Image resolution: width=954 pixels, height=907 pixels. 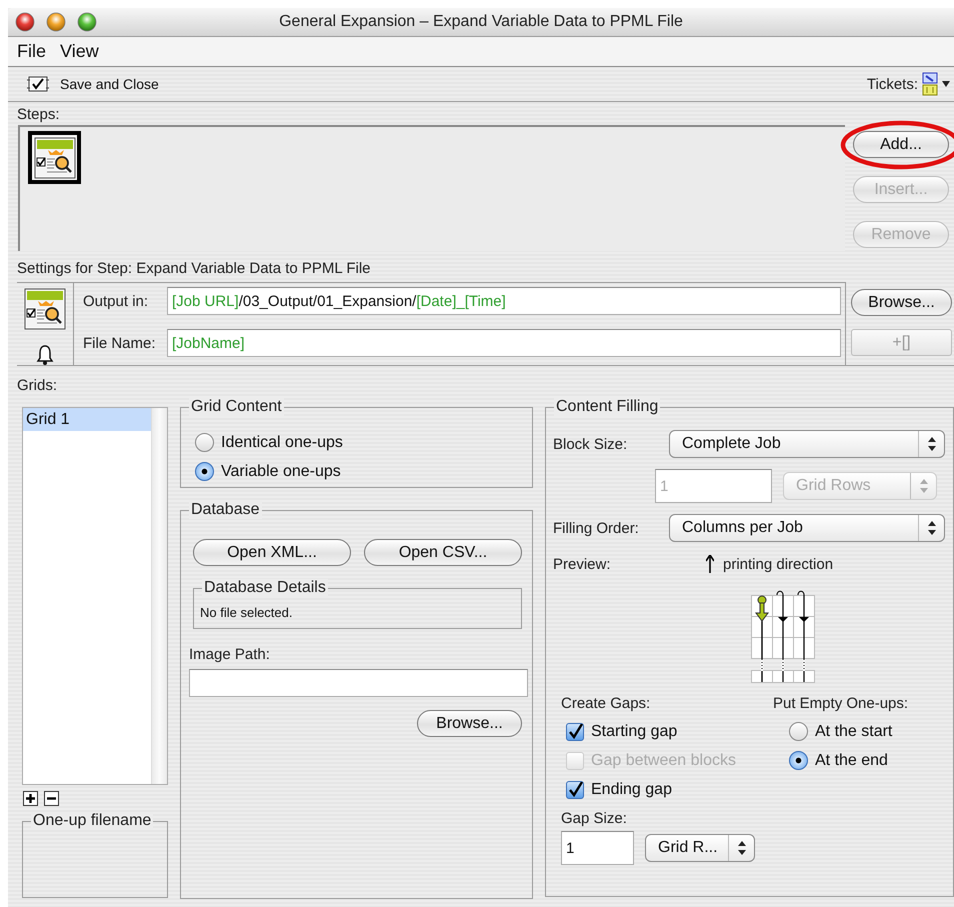 I want to click on field-label: Filling Order:, so click(x=596, y=528).